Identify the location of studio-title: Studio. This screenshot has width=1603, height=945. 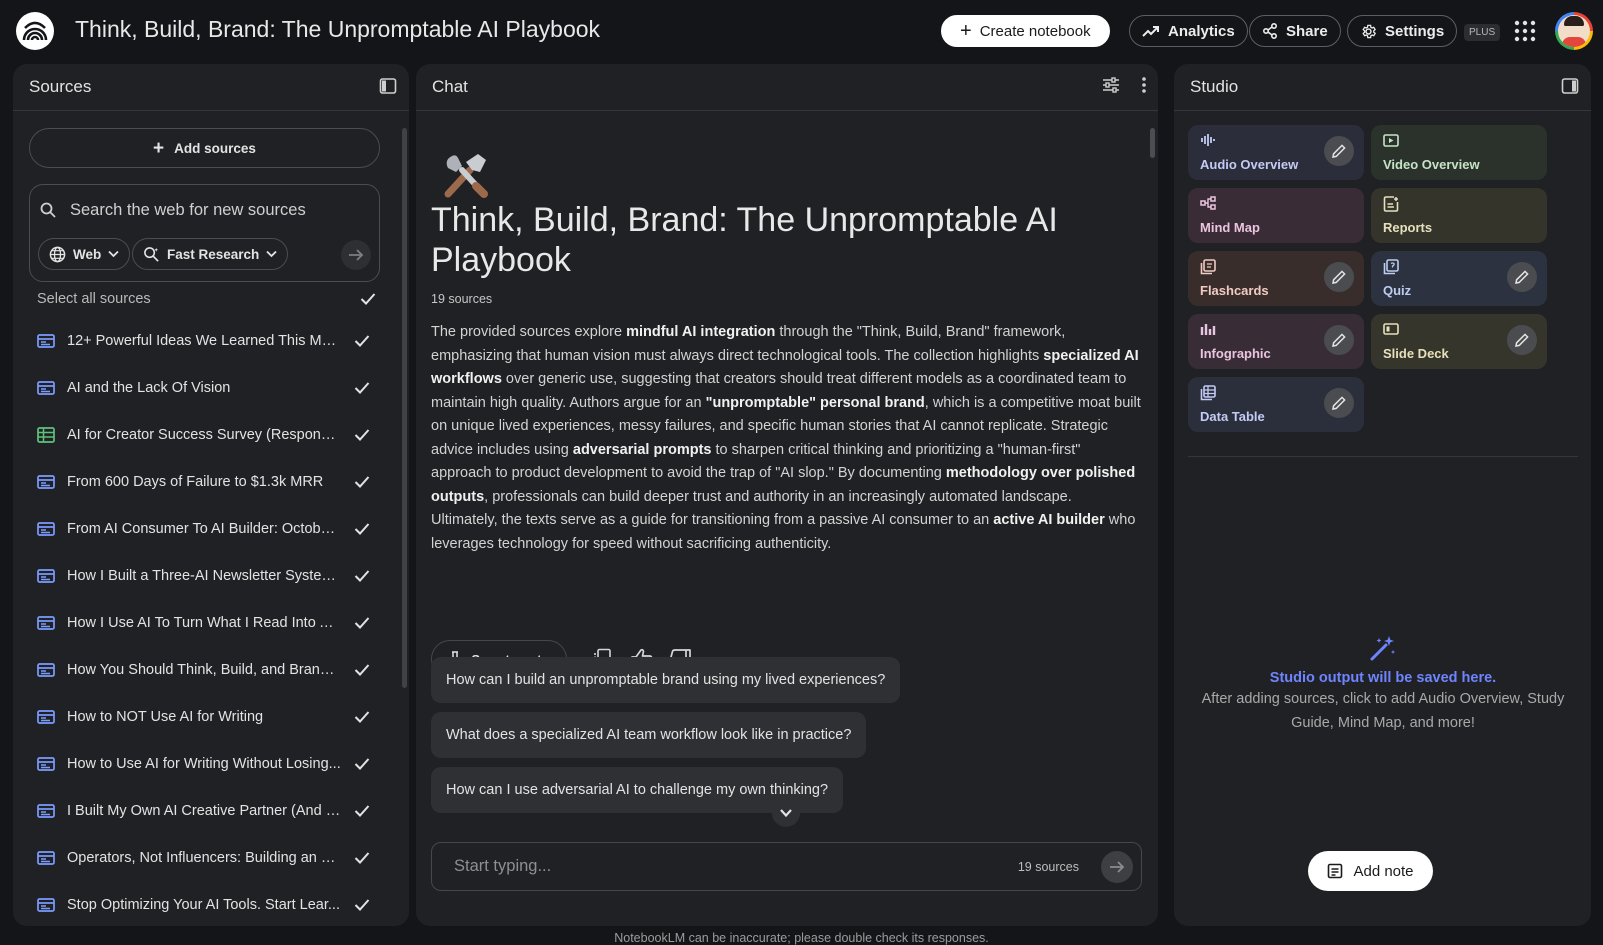
(1214, 86).